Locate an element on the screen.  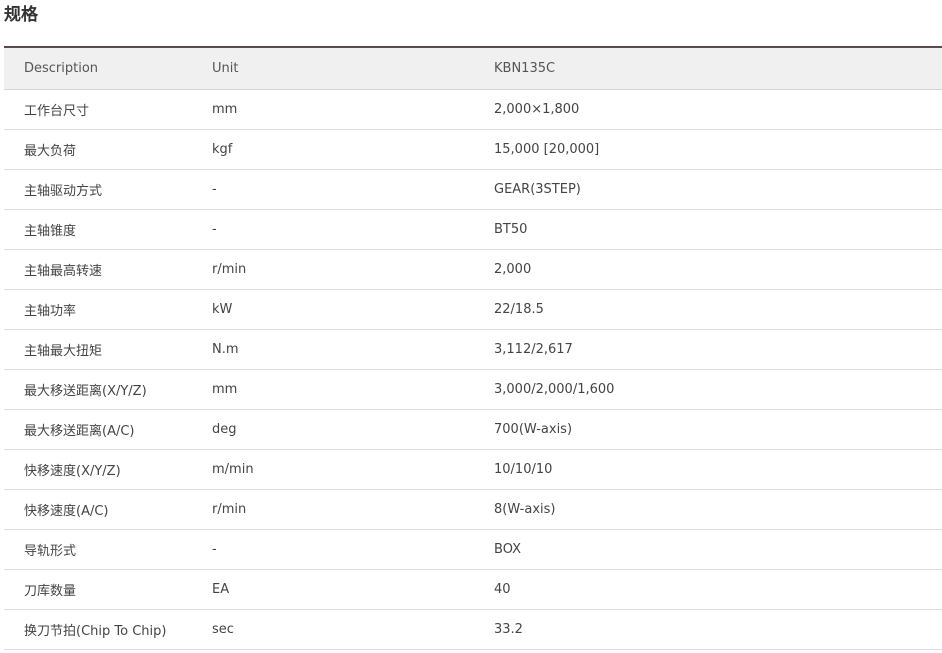
spec-unit: m/min is located at coordinates (233, 469).